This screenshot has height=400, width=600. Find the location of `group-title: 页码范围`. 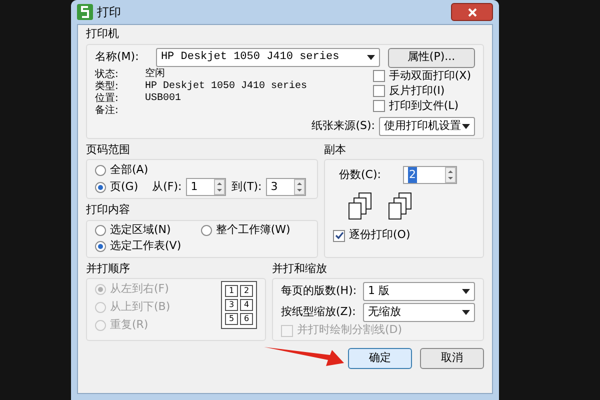

group-title: 页码范围 is located at coordinates (108, 150).